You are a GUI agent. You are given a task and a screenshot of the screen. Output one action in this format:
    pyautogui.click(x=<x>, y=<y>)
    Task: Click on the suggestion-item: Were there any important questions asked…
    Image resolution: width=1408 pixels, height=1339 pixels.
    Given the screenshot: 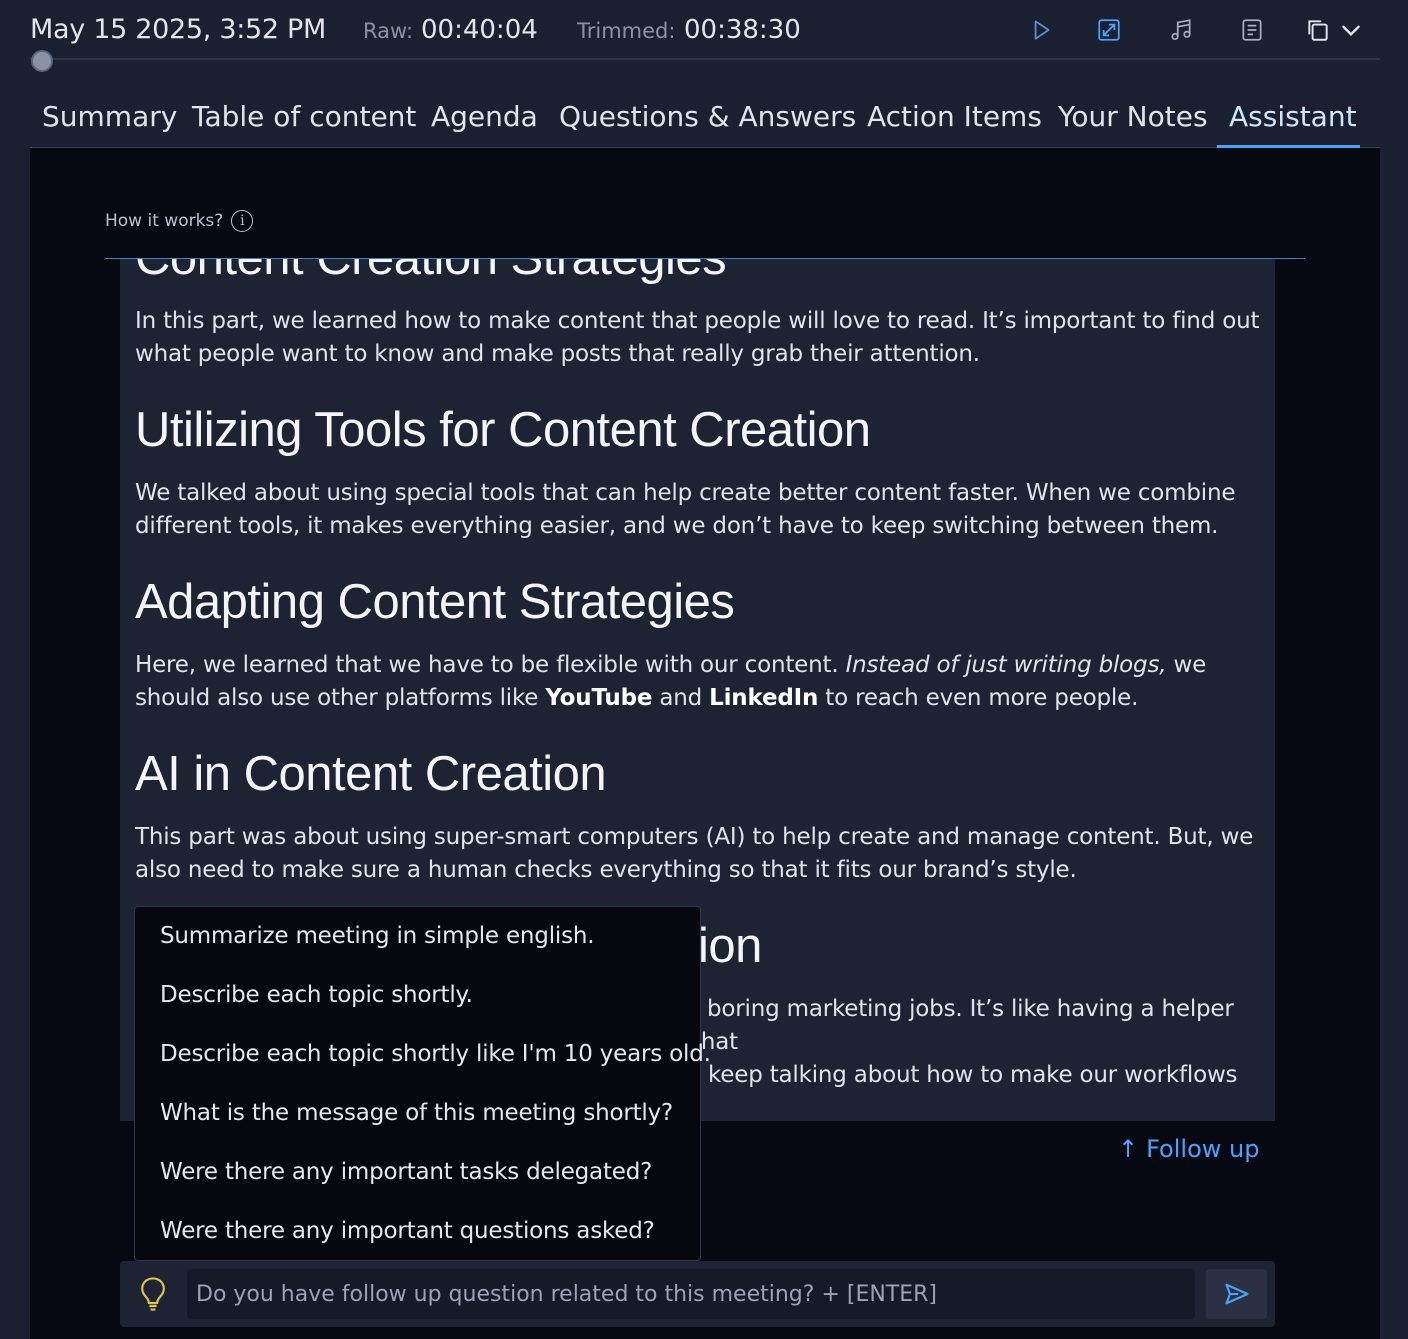 What is the action you would take?
    pyautogui.click(x=407, y=1231)
    